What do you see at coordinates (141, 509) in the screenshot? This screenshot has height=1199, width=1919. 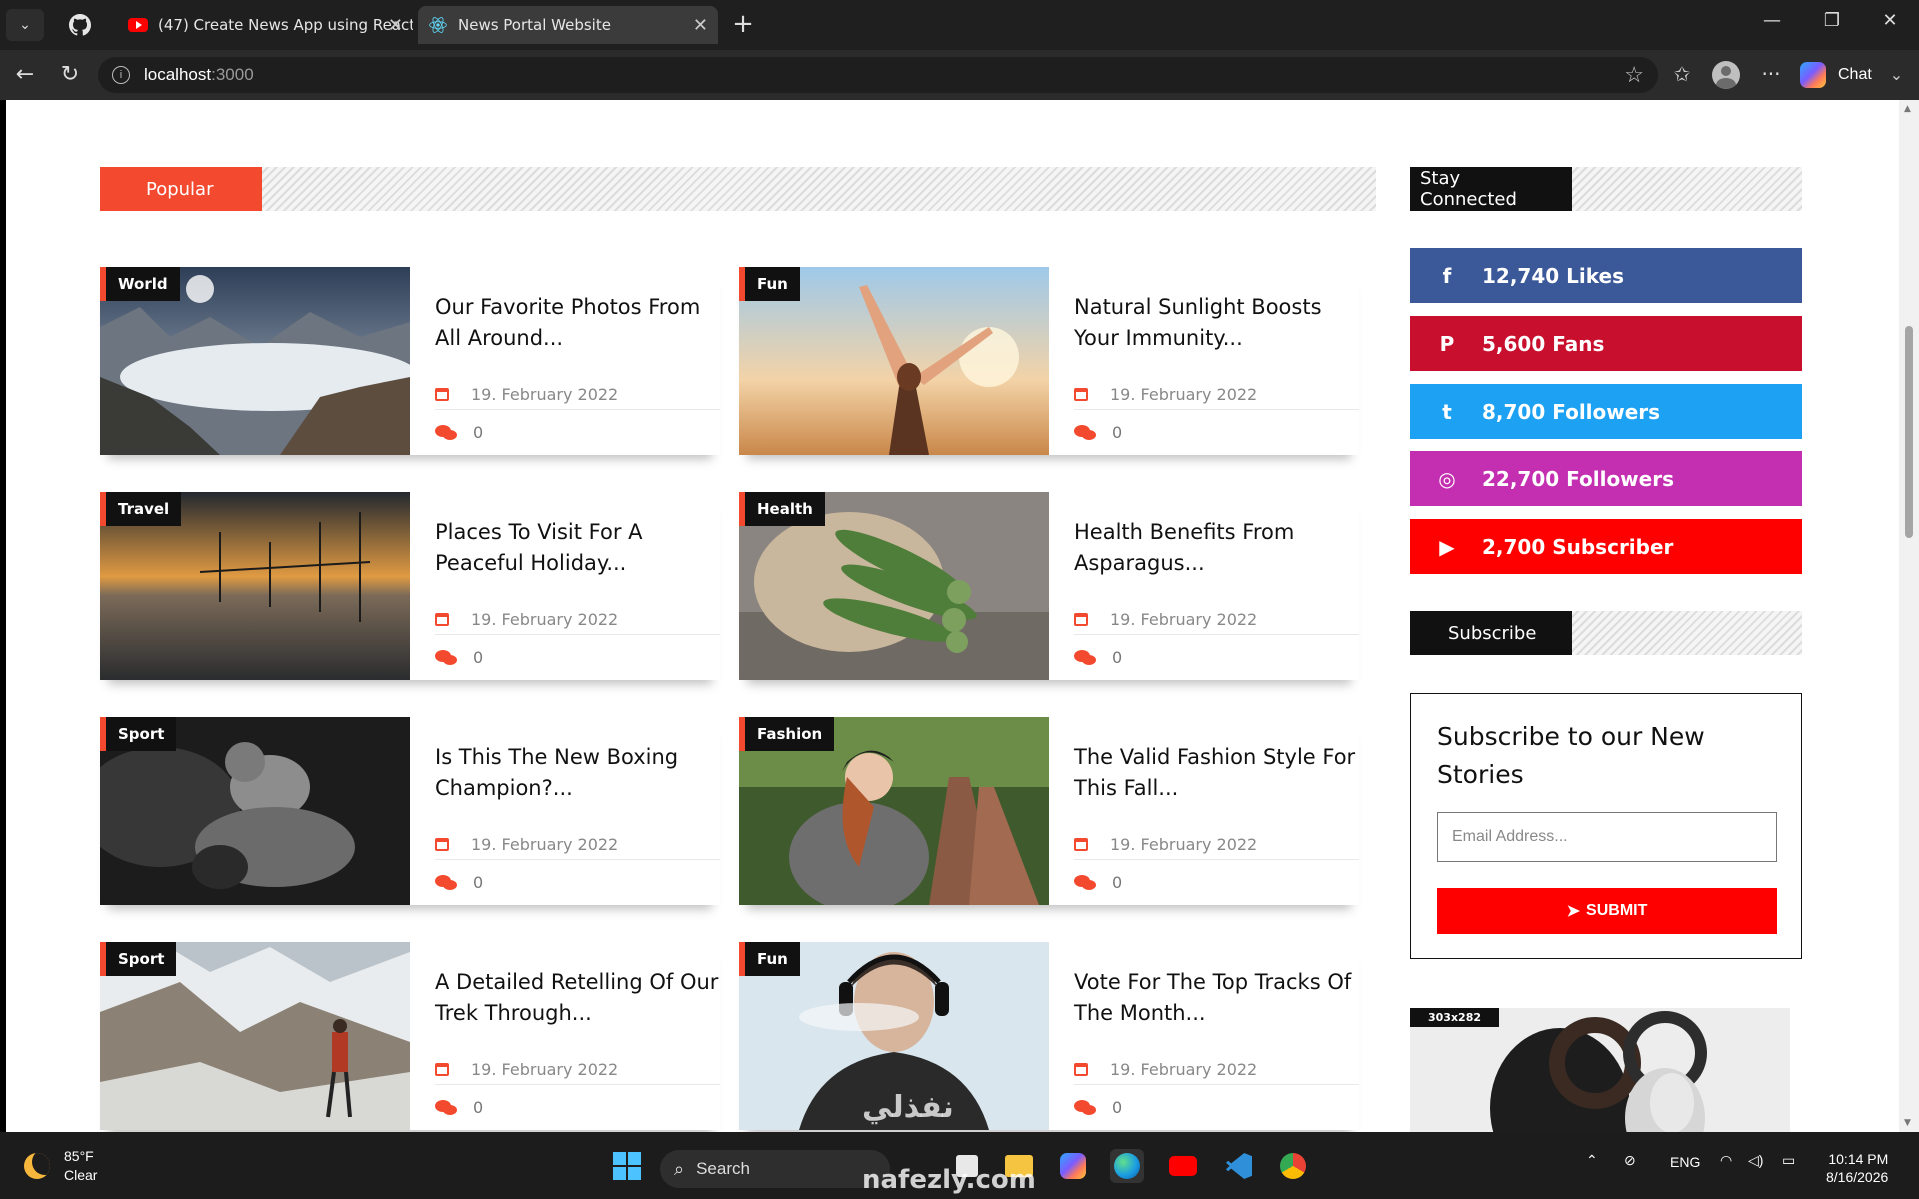 I see `category-badge: Travel` at bounding box center [141, 509].